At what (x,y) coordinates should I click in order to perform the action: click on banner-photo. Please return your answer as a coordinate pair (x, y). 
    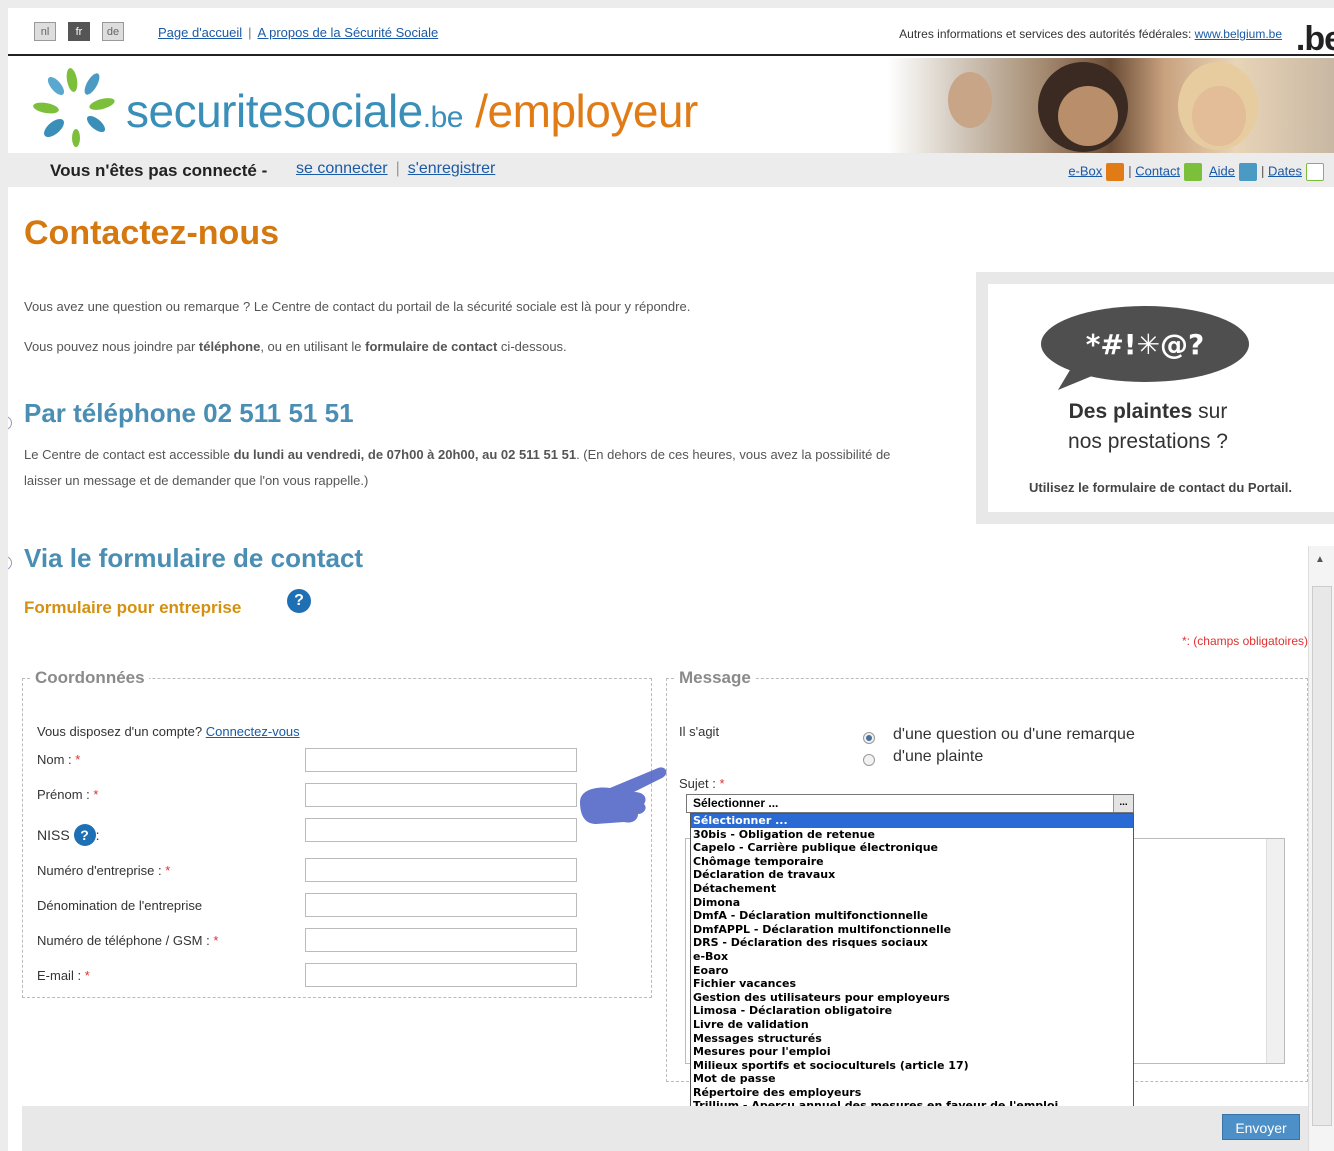
    Looking at the image, I should click on (1111, 105).